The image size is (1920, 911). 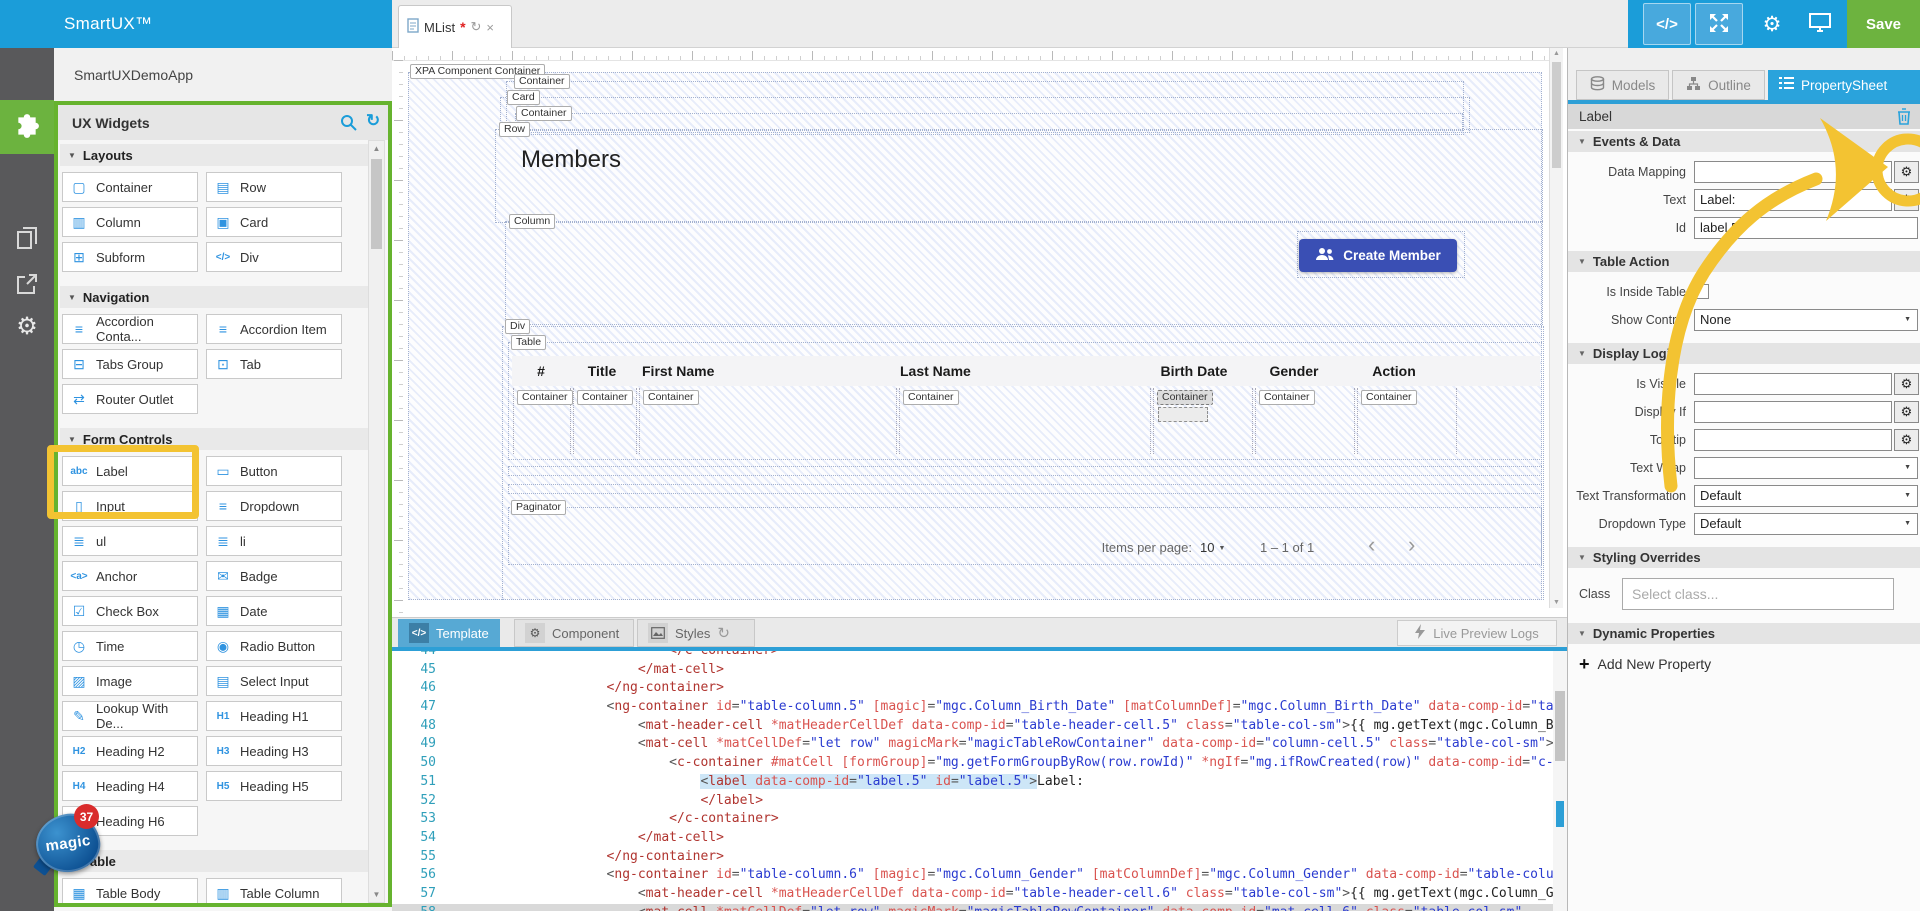 What do you see at coordinates (1793, 411) in the screenshot?
I see `display-if-input` at bounding box center [1793, 411].